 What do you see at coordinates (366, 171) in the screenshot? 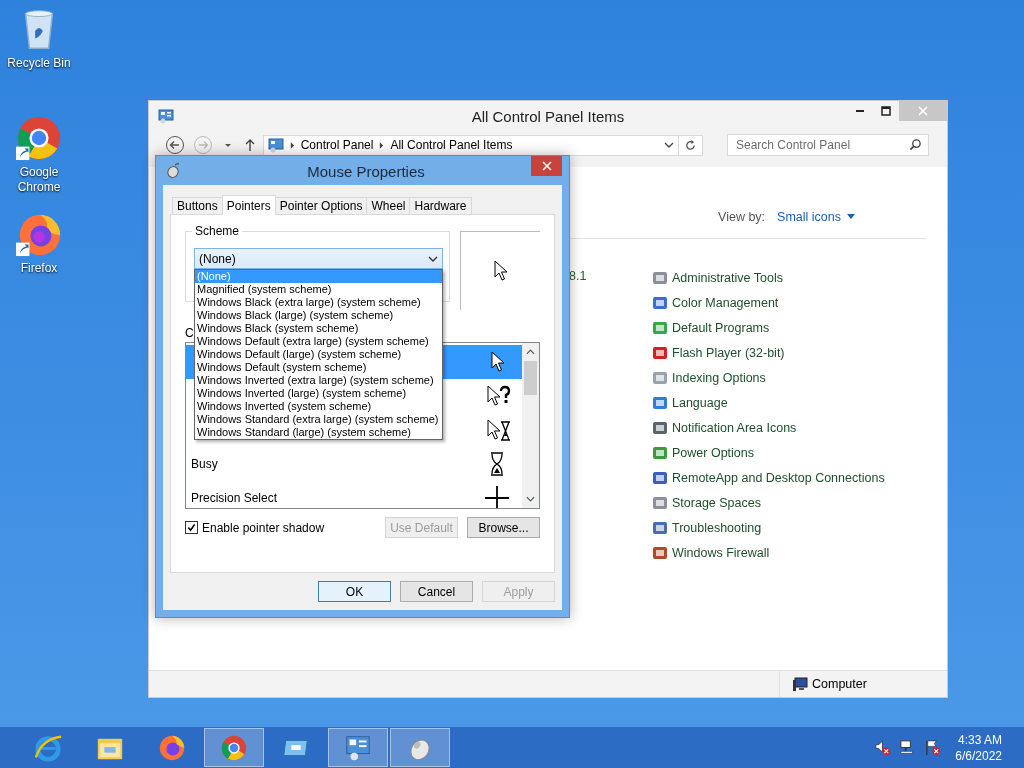
I see `dialog-title: Mouse Properties` at bounding box center [366, 171].